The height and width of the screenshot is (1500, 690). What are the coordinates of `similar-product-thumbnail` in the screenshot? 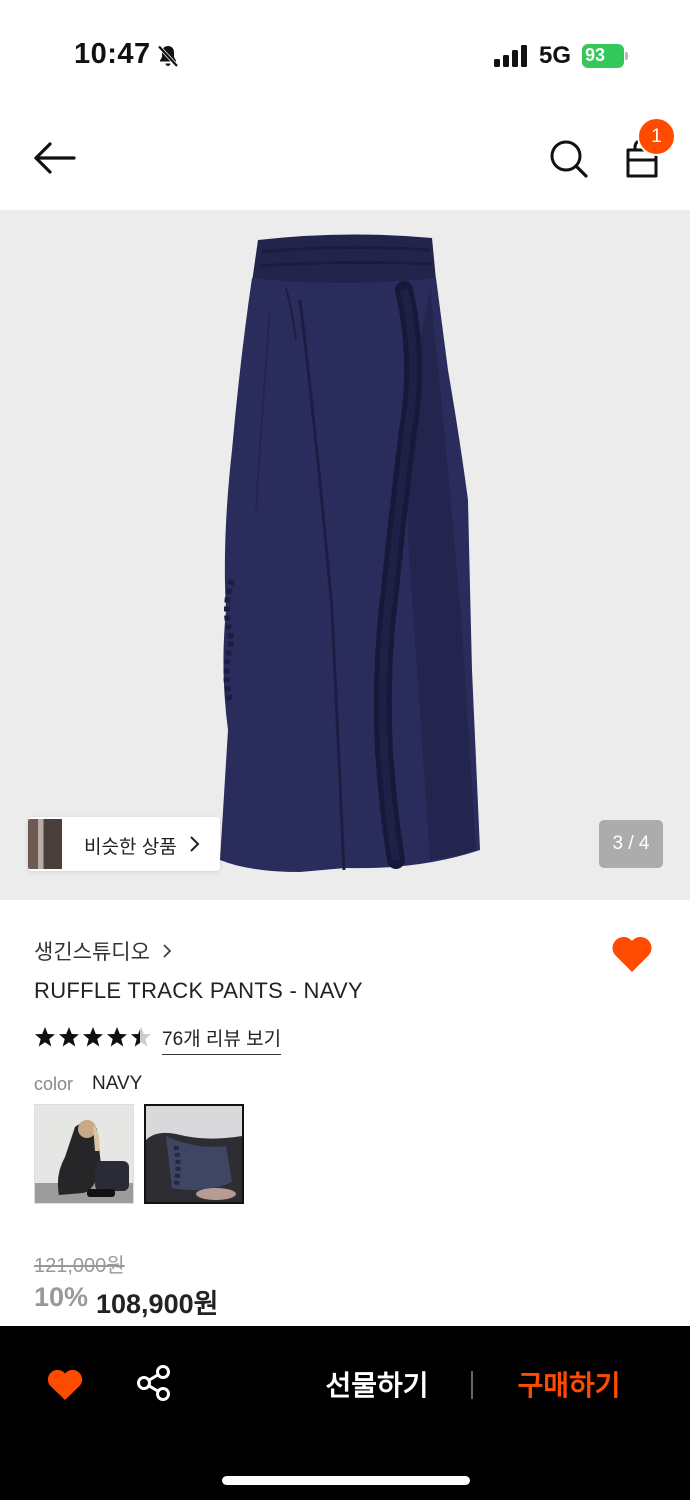 It's located at (45, 844).